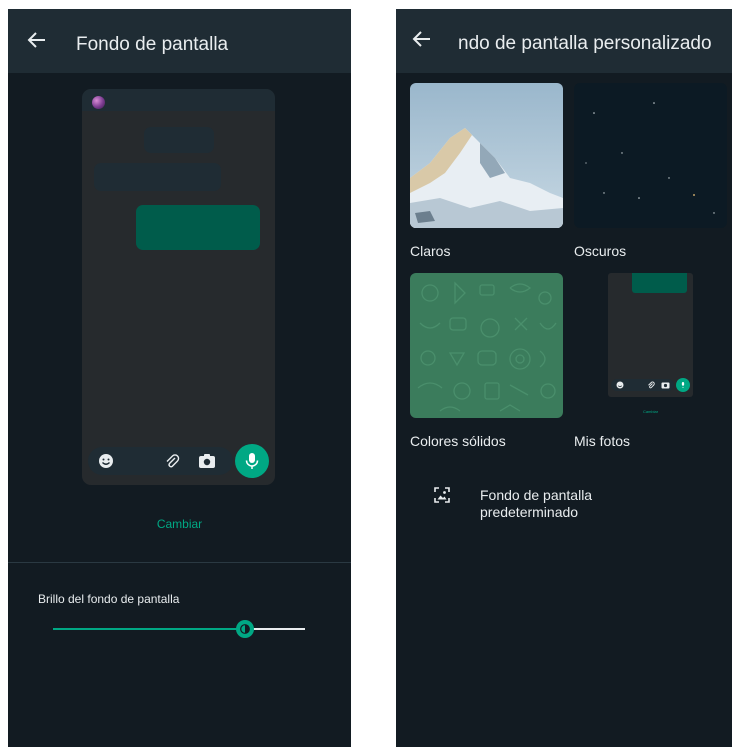 The height and width of the screenshot is (747, 732). I want to click on page-title: Fondo de pantalla, so click(152, 44).